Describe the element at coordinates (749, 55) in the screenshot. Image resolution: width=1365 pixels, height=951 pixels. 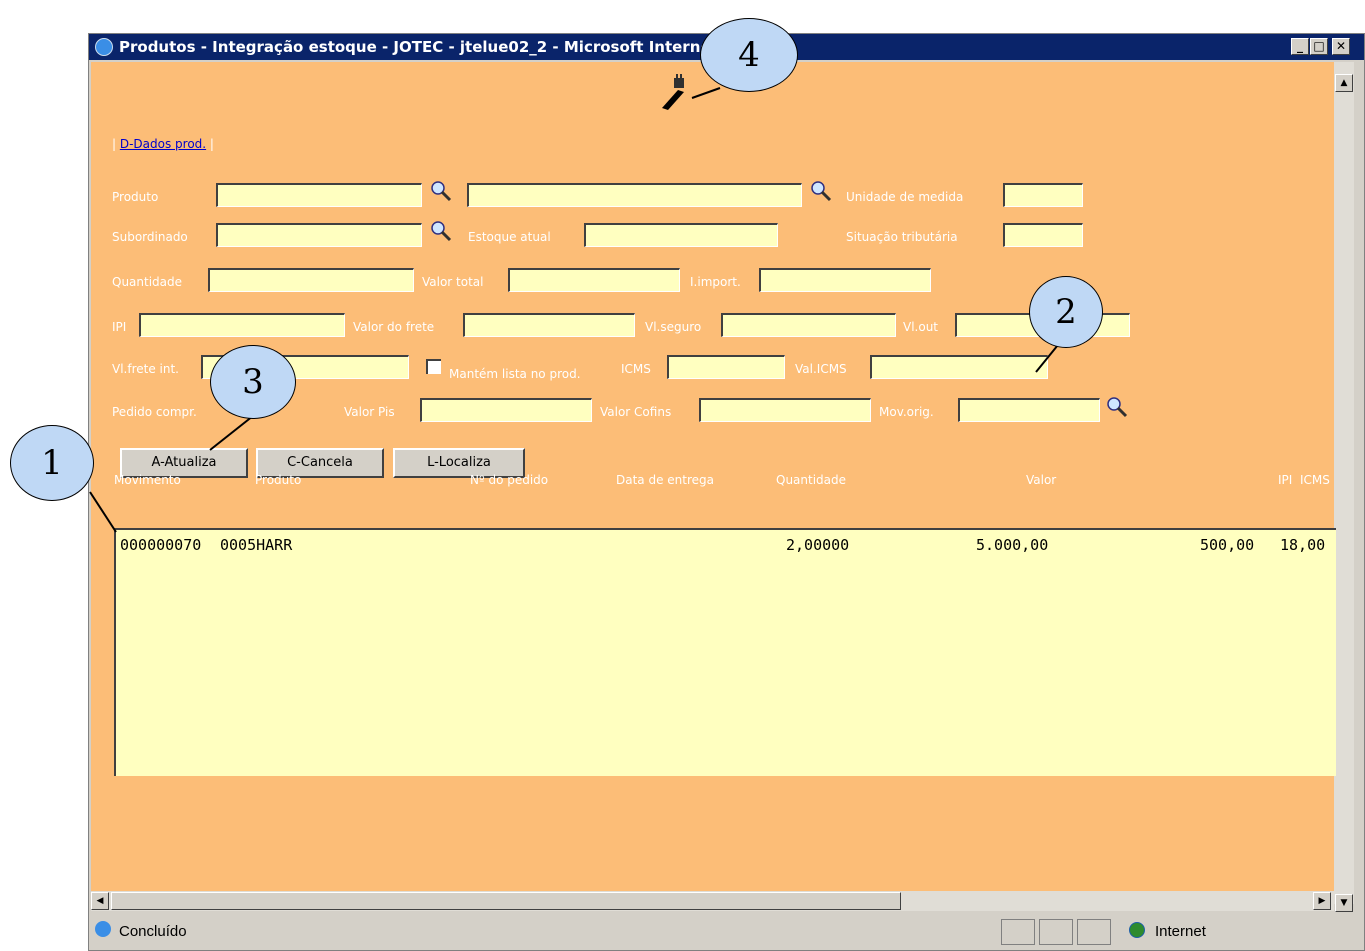
I see `callout-4: 4` at that location.